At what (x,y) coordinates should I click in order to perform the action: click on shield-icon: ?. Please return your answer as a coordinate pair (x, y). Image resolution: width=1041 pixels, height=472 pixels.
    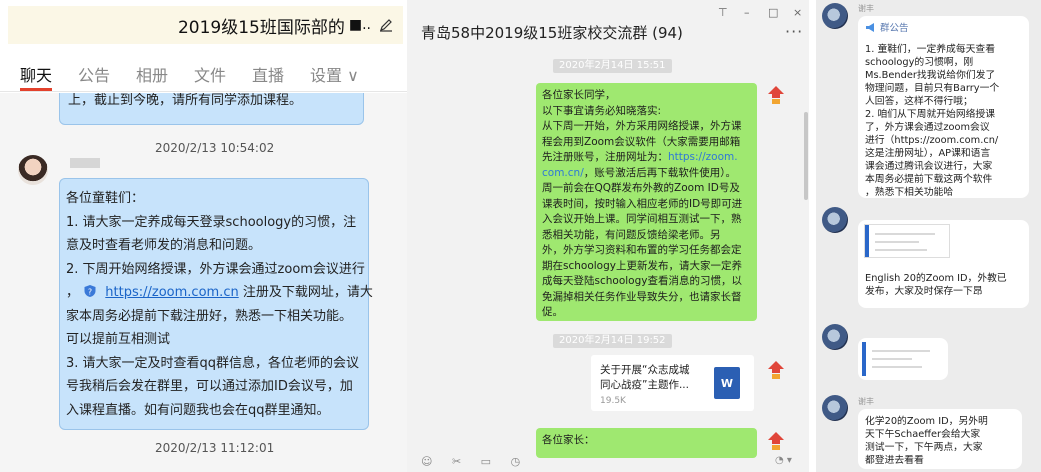
    Looking at the image, I should click on (90, 290).